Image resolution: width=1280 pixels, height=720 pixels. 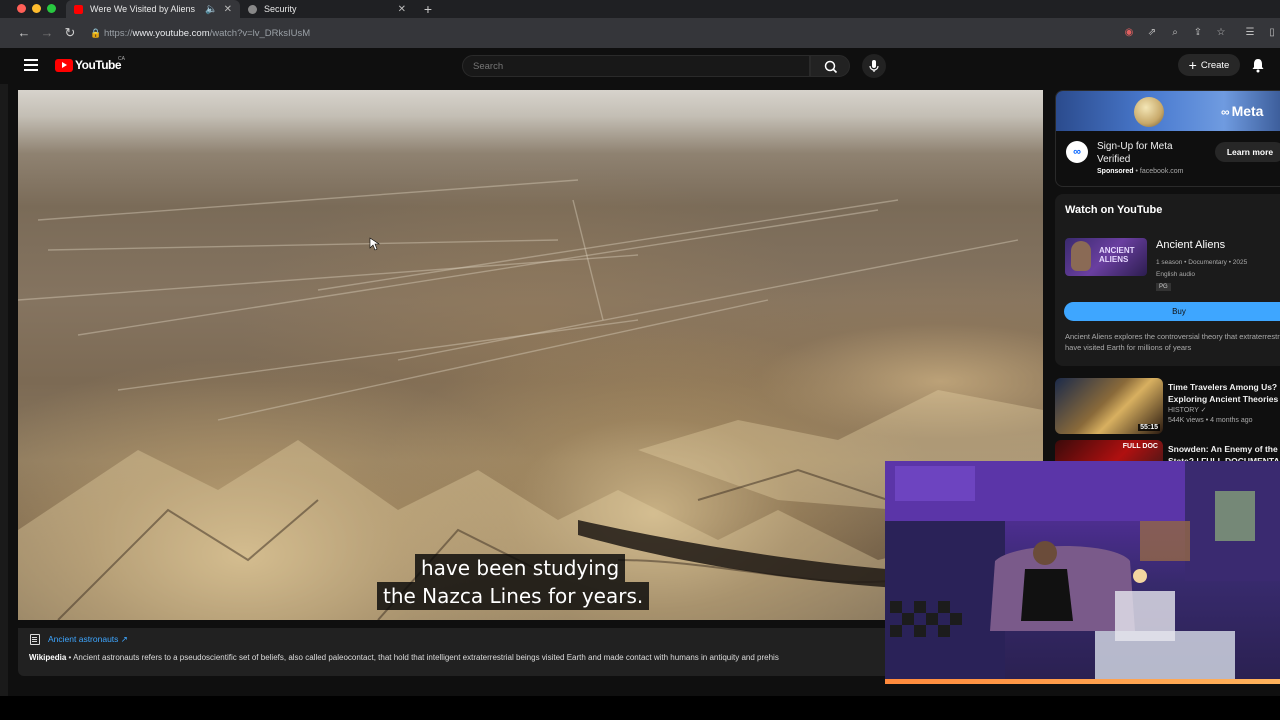 I want to click on learn-more-button: Learn more, so click(x=1247, y=152).